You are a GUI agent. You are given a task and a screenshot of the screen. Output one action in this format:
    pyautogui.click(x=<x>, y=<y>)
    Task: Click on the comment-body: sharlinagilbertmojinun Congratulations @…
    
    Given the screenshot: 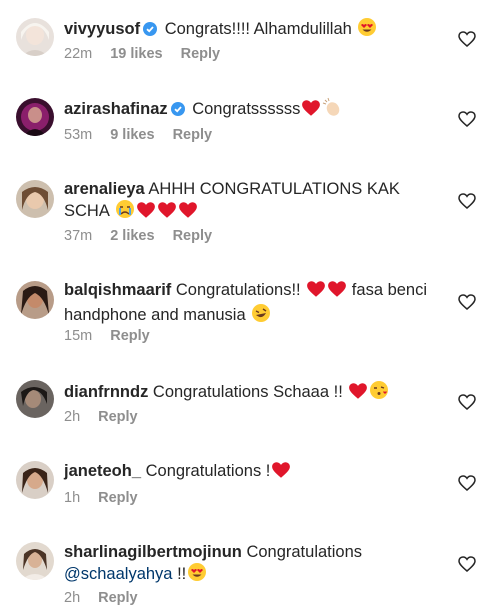 What is the action you would take?
    pyautogui.click(x=250, y=564)
    